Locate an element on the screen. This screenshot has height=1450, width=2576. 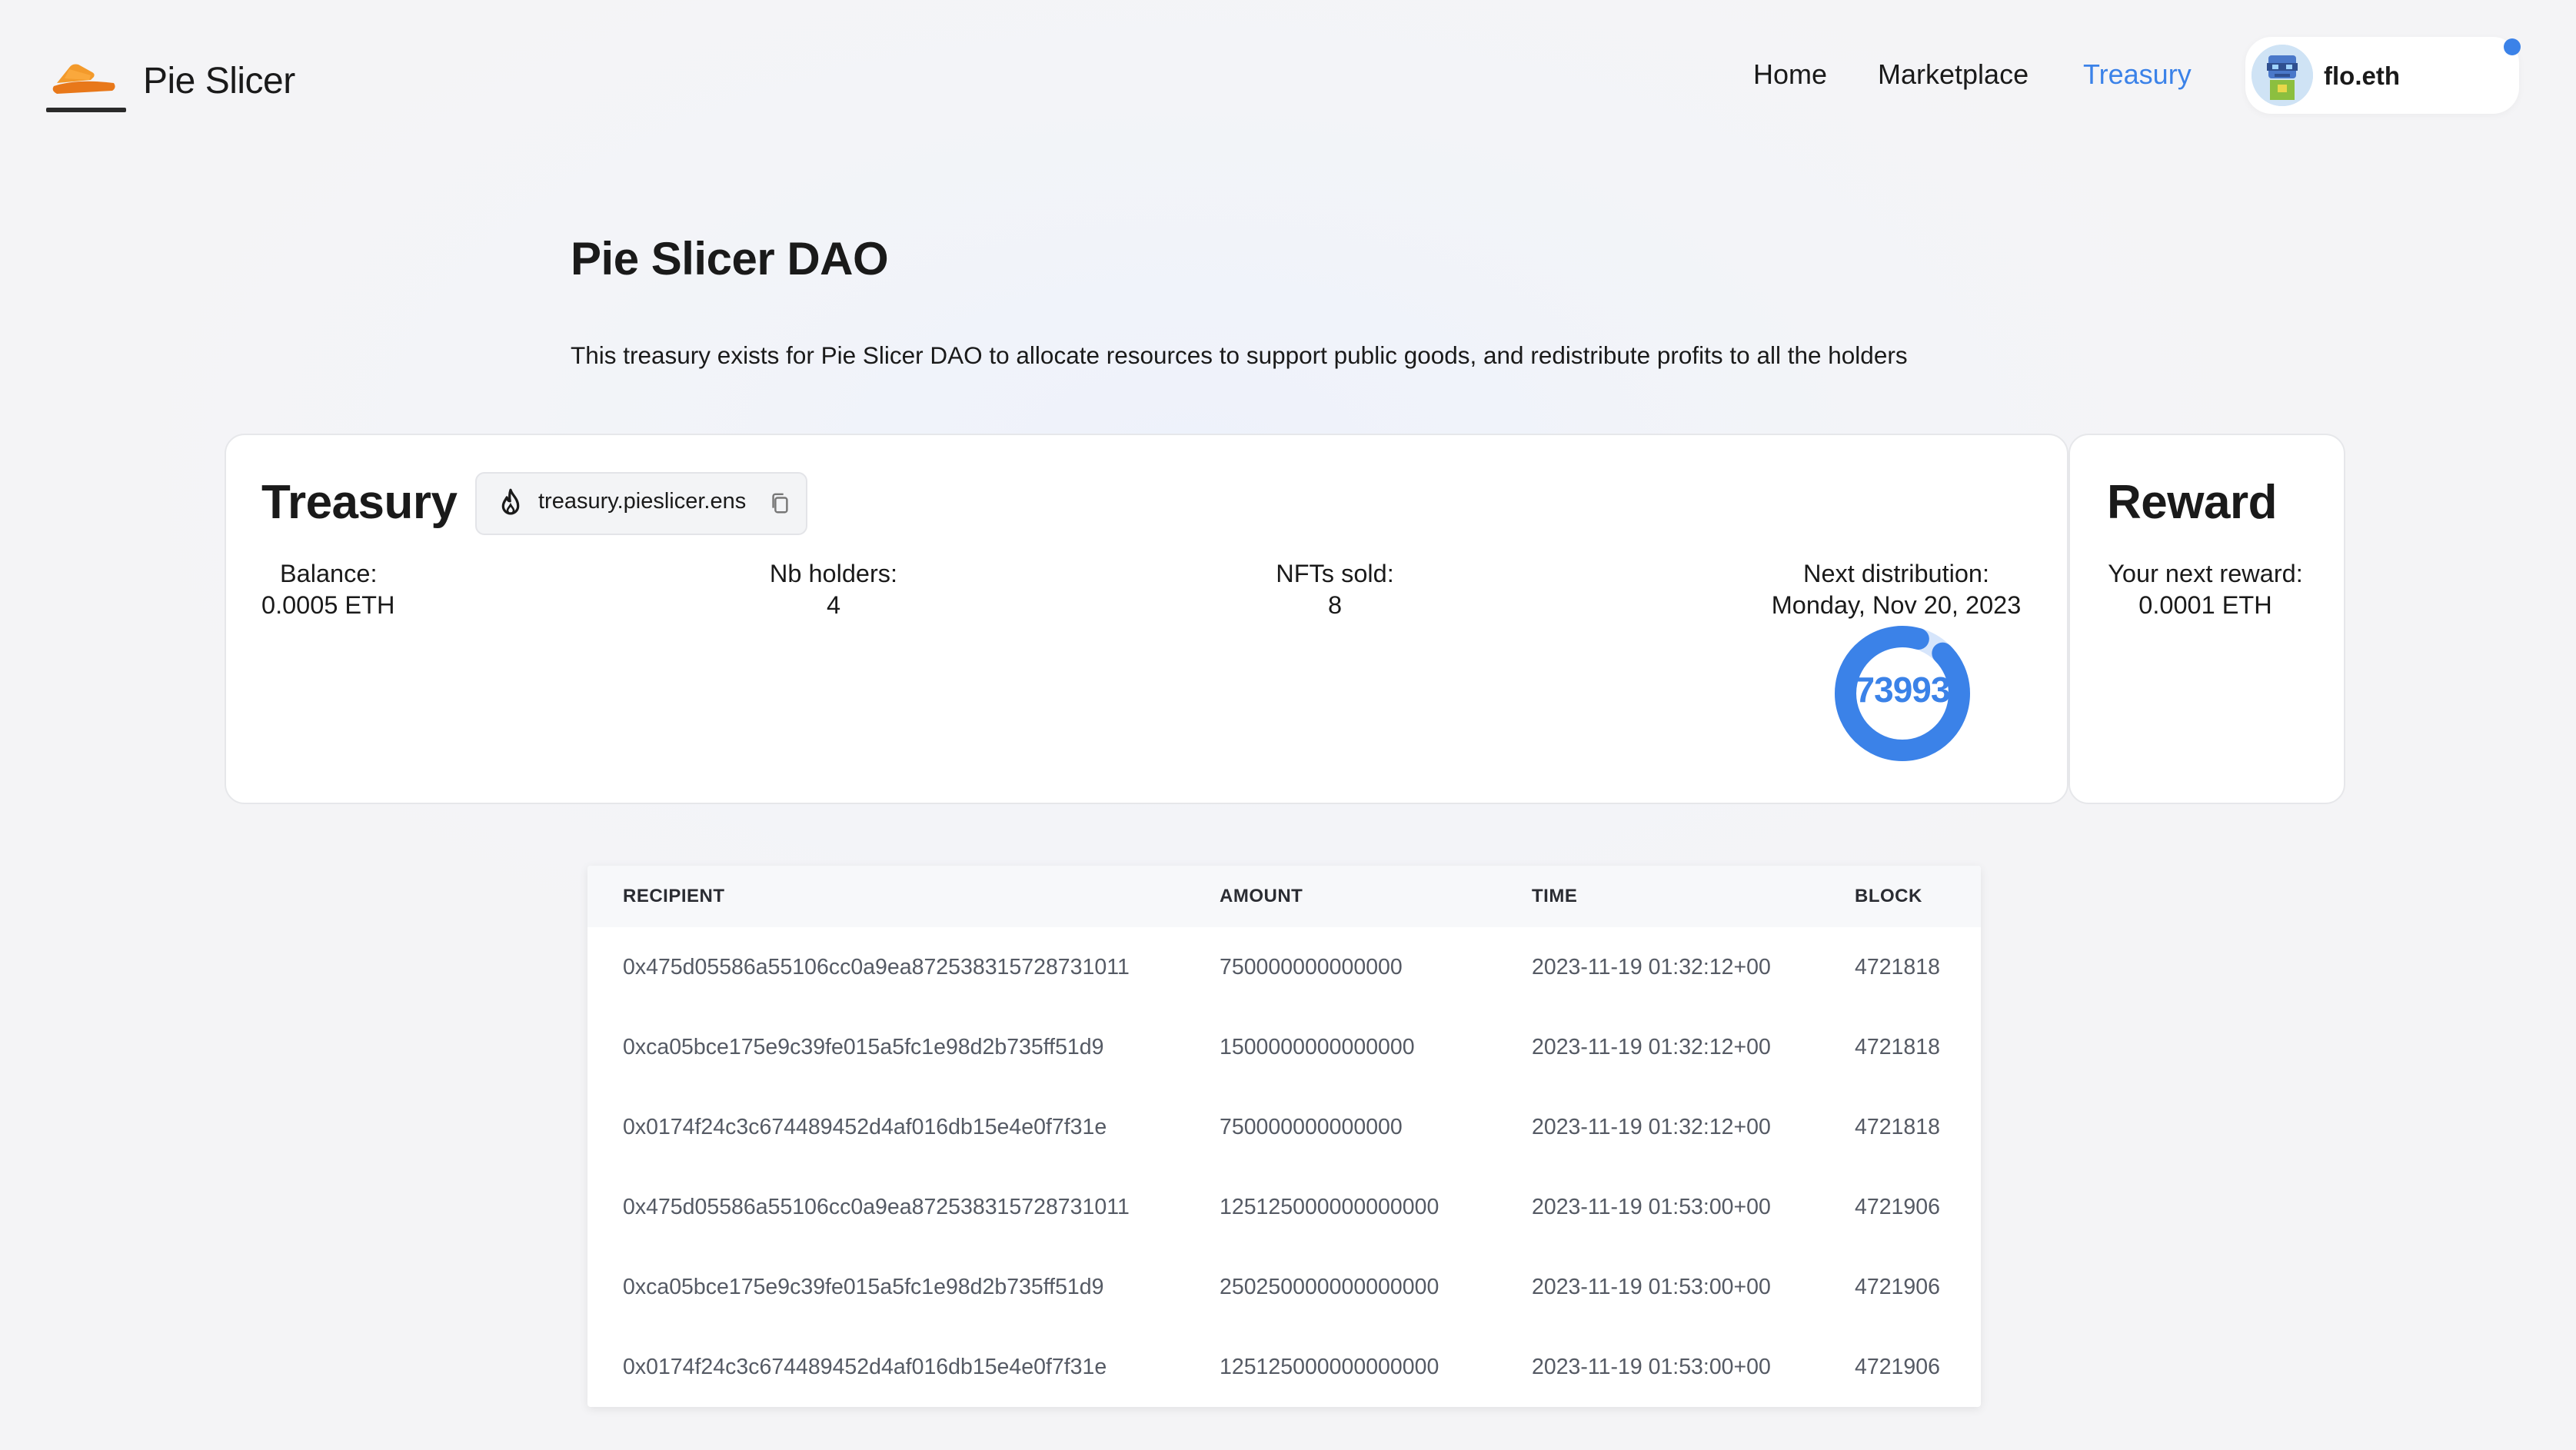
balance-label: Balance: is located at coordinates (329, 573).